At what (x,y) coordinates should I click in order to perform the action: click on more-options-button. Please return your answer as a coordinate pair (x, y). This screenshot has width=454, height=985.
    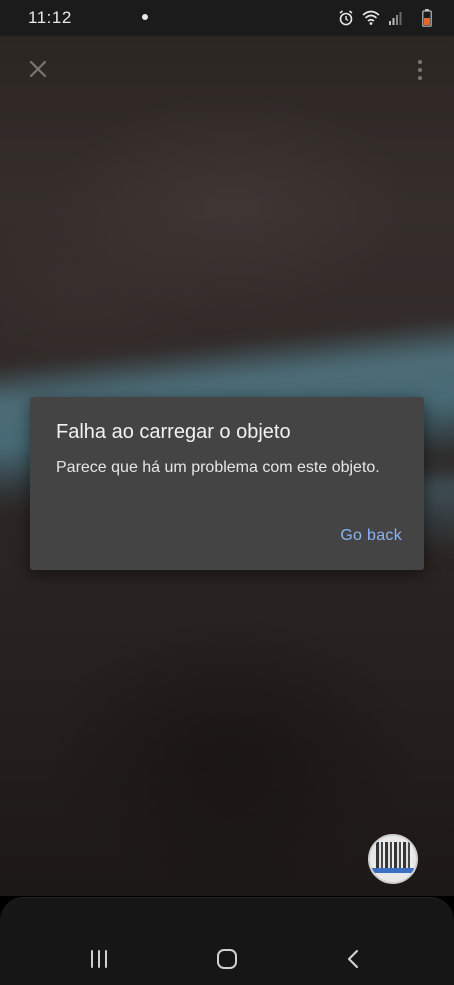
    Looking at the image, I should click on (420, 70).